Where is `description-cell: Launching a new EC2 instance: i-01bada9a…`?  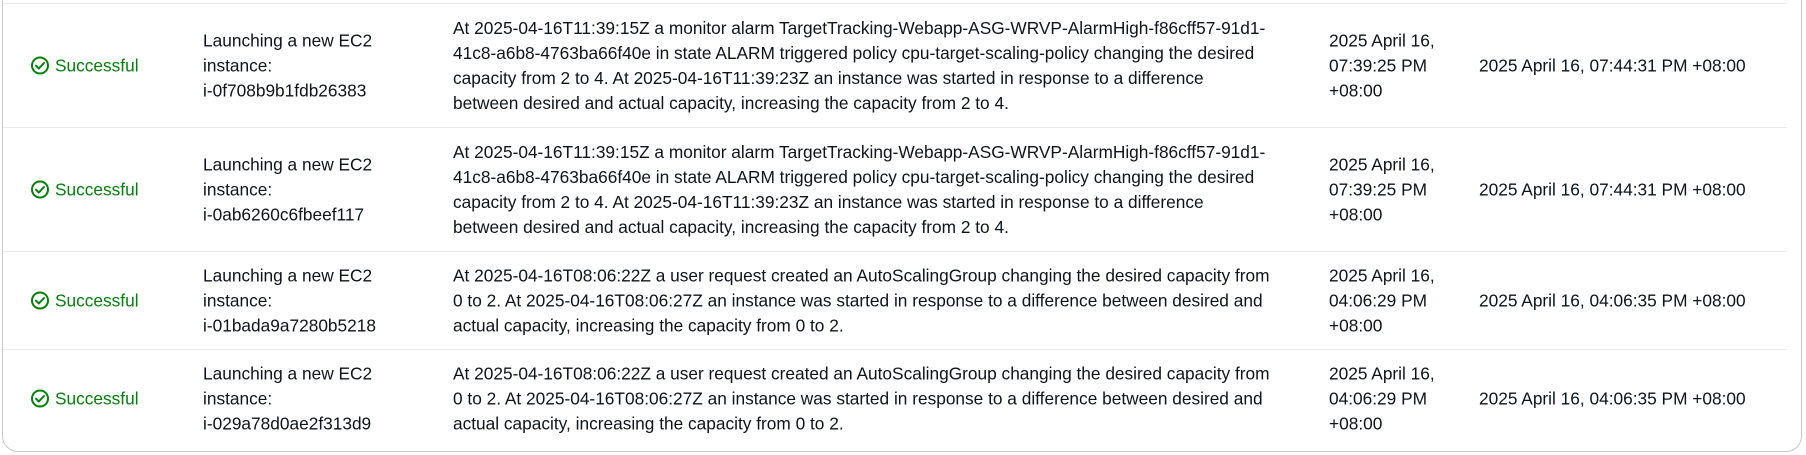 description-cell: Launching a new EC2 instance: i-01bada9a… is located at coordinates (313, 300).